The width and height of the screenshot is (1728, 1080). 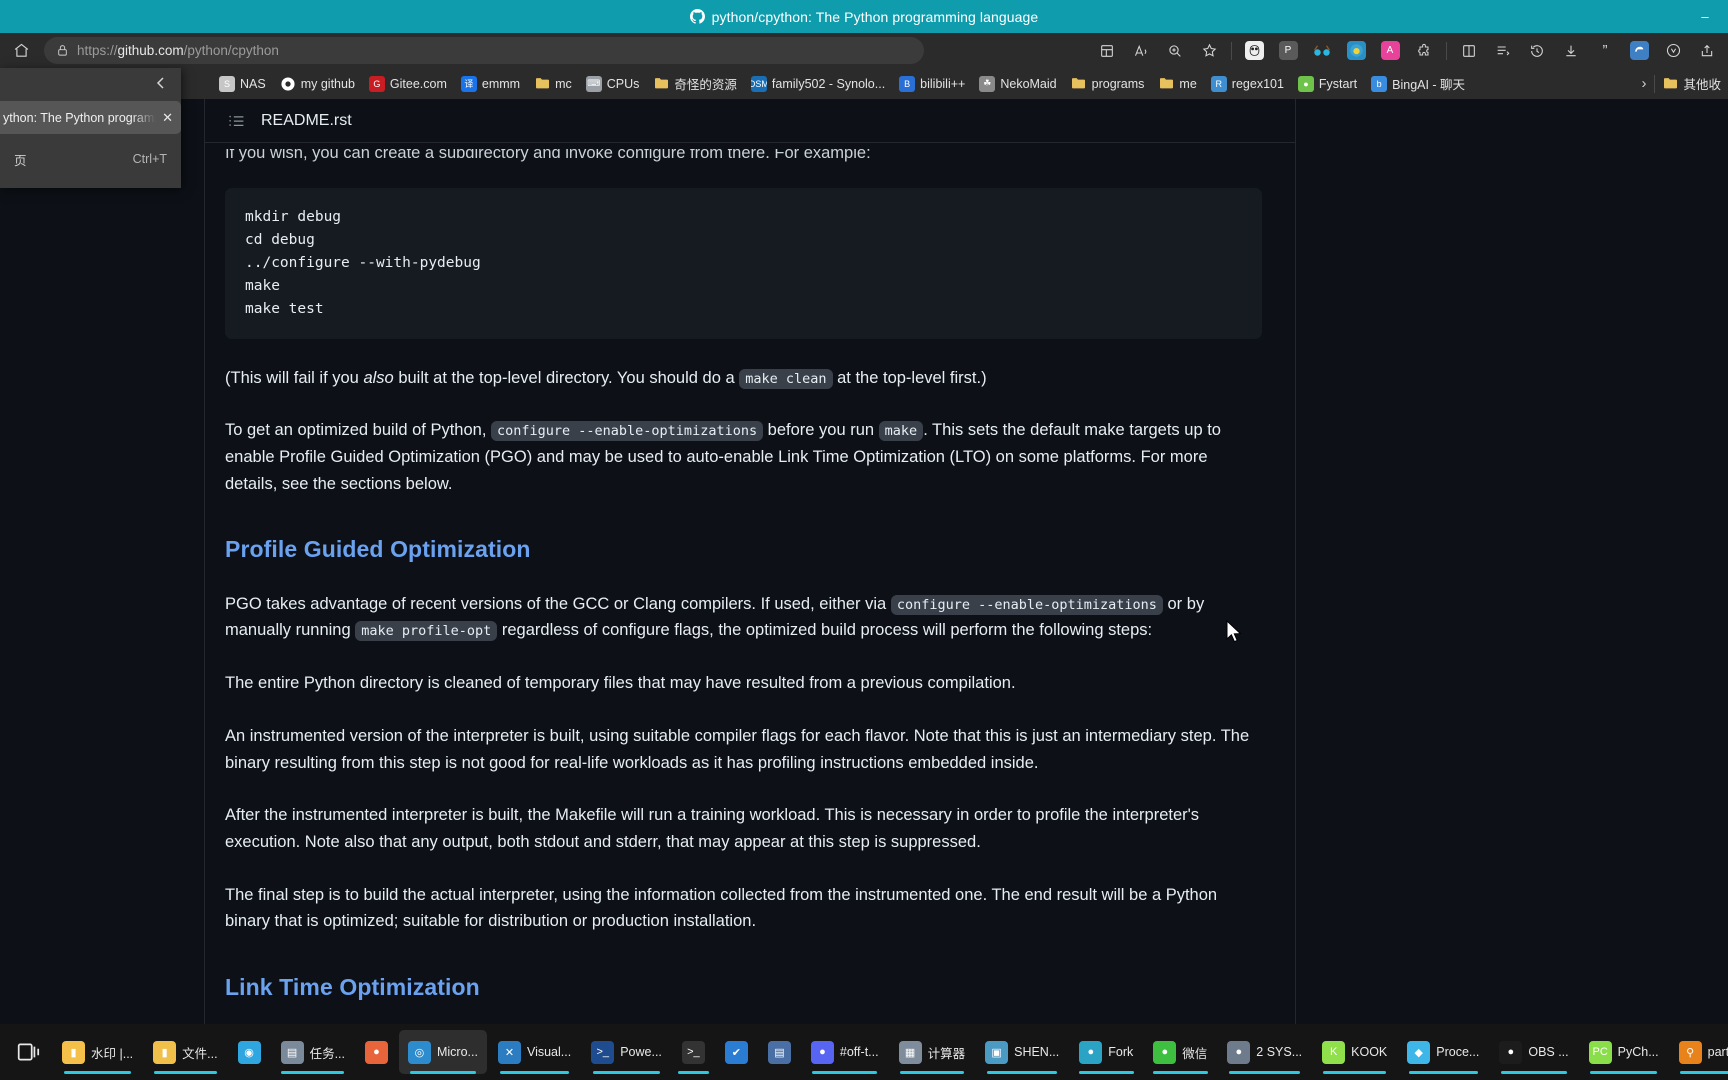 I want to click on taskbar-item-app-15: ● 微信, so click(x=1180, y=1052).